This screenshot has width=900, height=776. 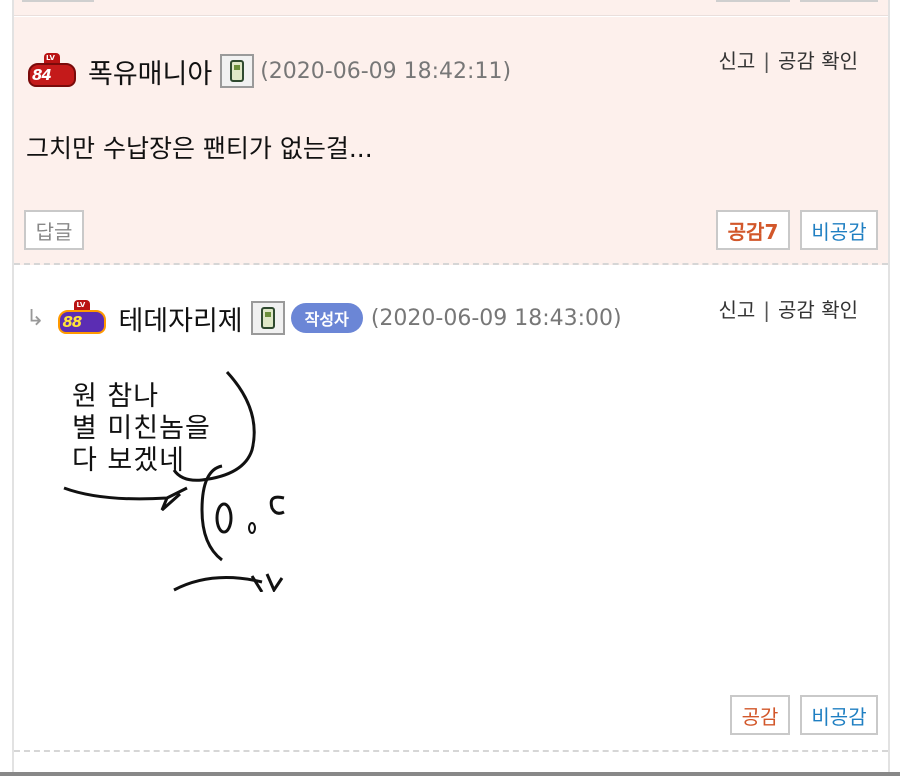 I want to click on like-button: 공감7, so click(x=753, y=230).